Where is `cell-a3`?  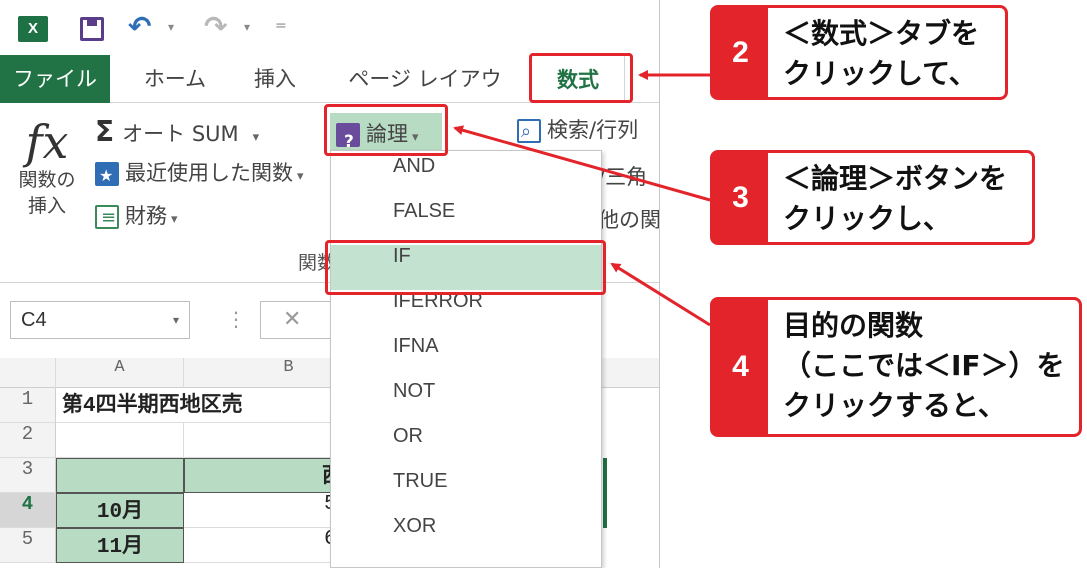
cell-a3 is located at coordinates (120, 475).